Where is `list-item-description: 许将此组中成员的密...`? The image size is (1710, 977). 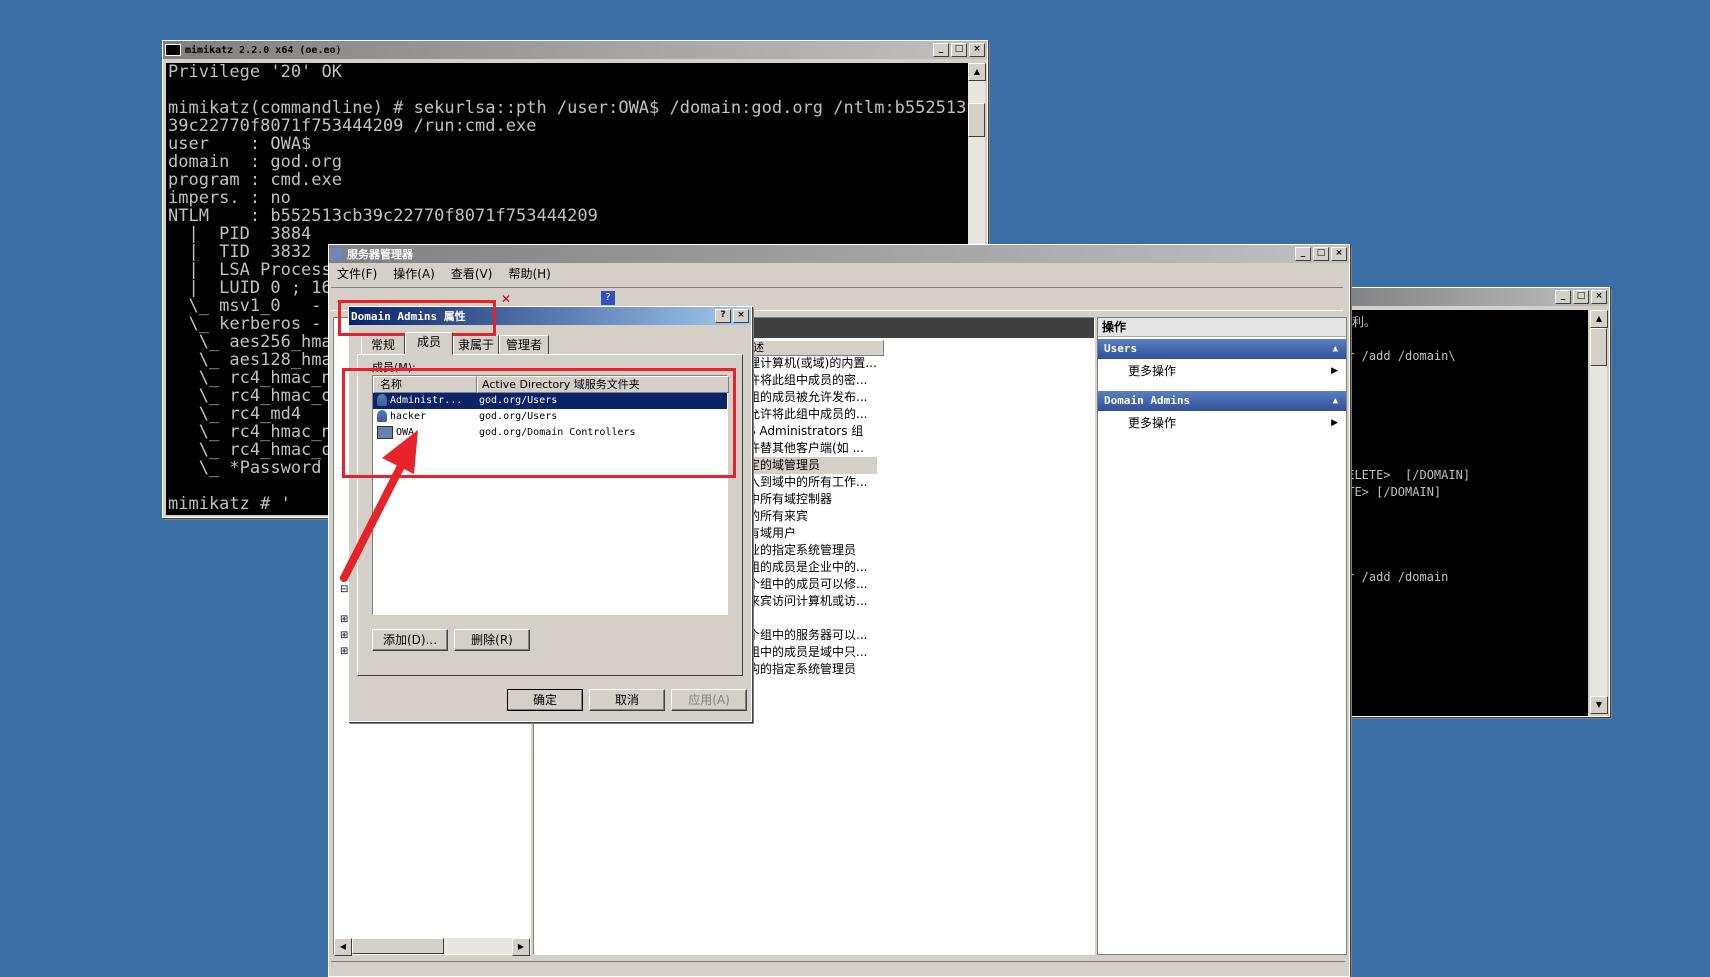
list-item-description: 许将此组中成员的密... is located at coordinates (812, 380).